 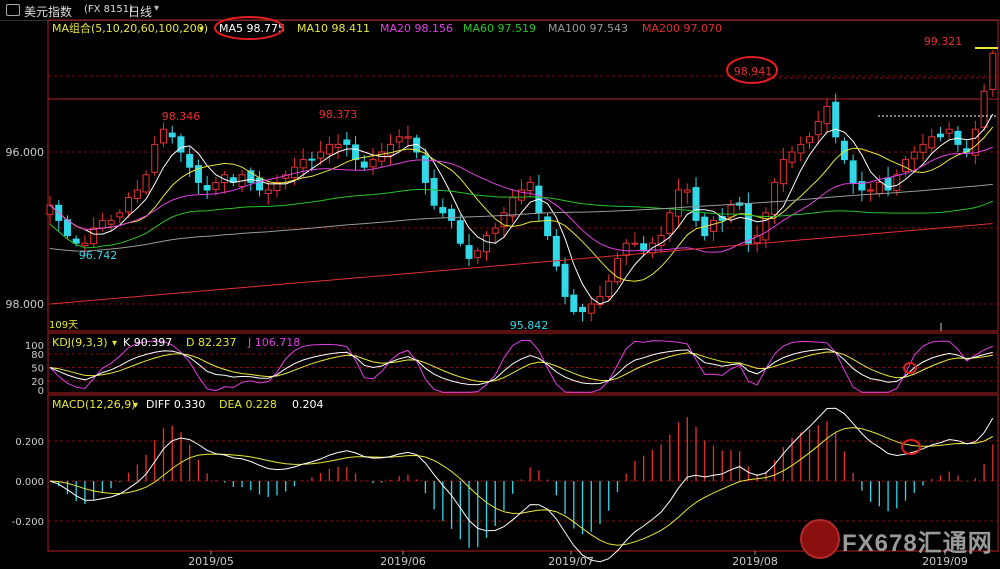 What do you see at coordinates (248, 404) in the screenshot?
I see `macd-value-1: DEA 0.228` at bounding box center [248, 404].